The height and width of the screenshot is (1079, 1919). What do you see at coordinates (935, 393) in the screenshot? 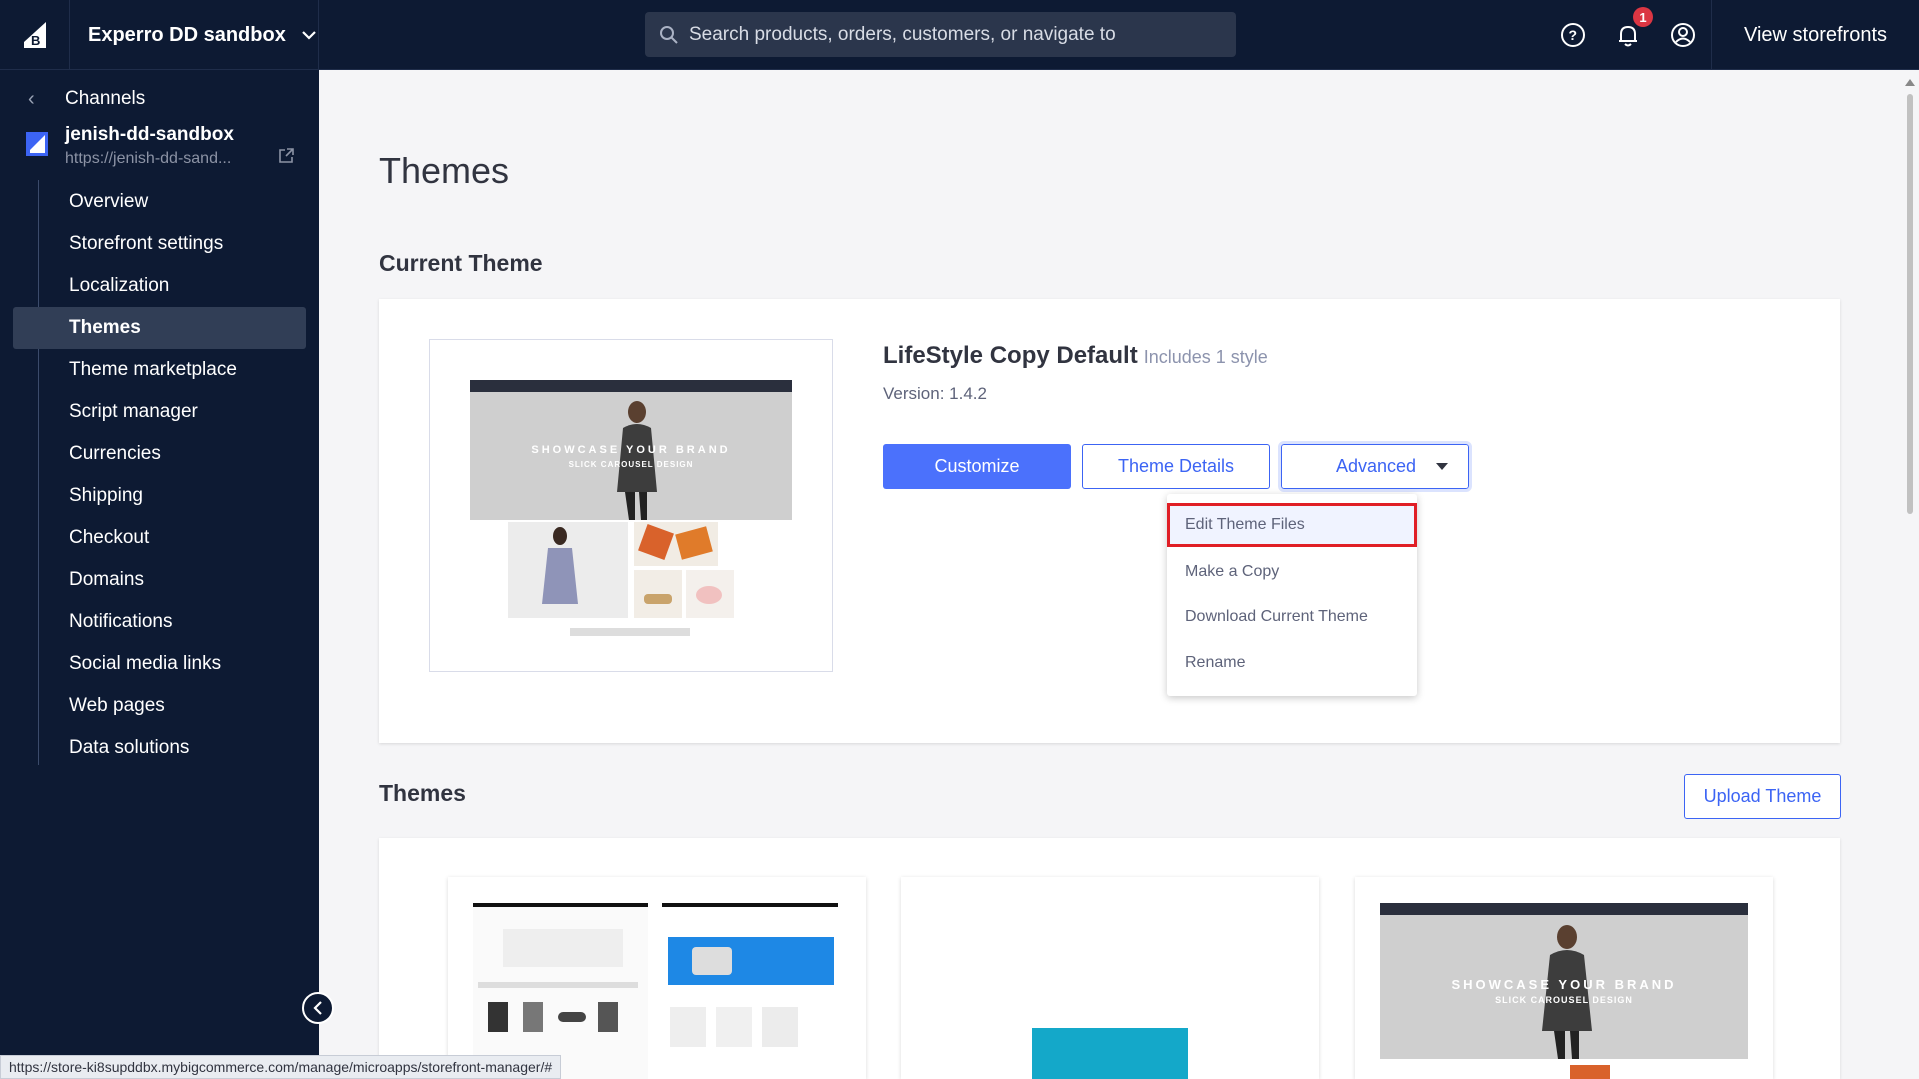
I see `theme-version: Version: 1.4.2` at bounding box center [935, 393].